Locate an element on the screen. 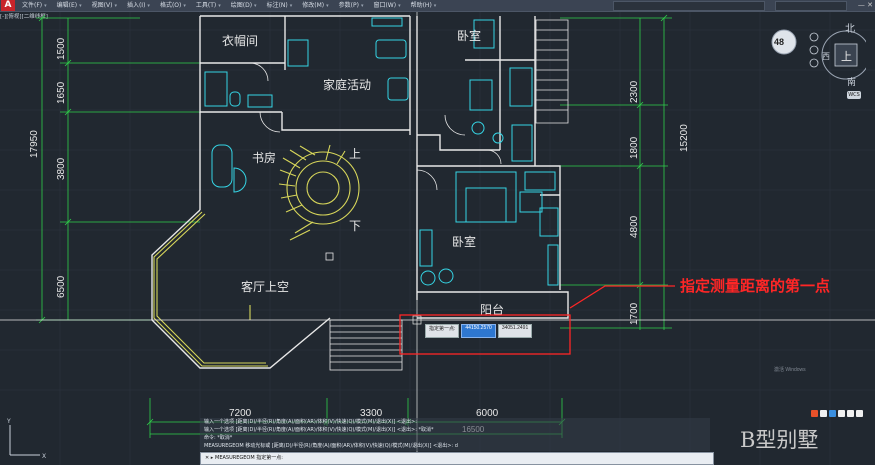 The height and width of the screenshot is (465, 875). dim-right-2: 1800 is located at coordinates (634, 147).